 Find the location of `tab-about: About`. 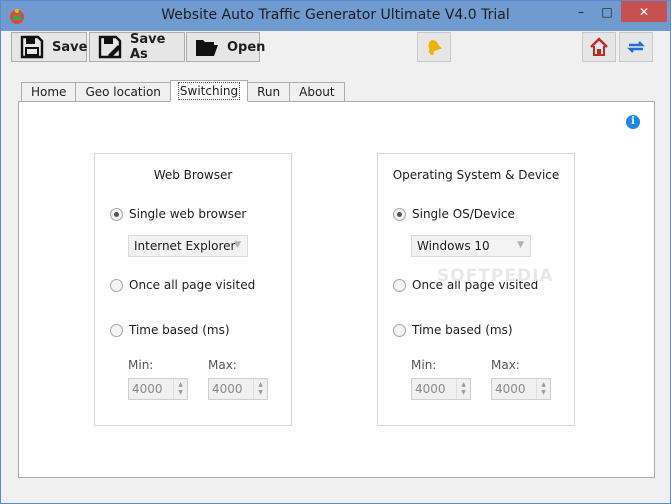

tab-about: About is located at coordinates (317, 92).